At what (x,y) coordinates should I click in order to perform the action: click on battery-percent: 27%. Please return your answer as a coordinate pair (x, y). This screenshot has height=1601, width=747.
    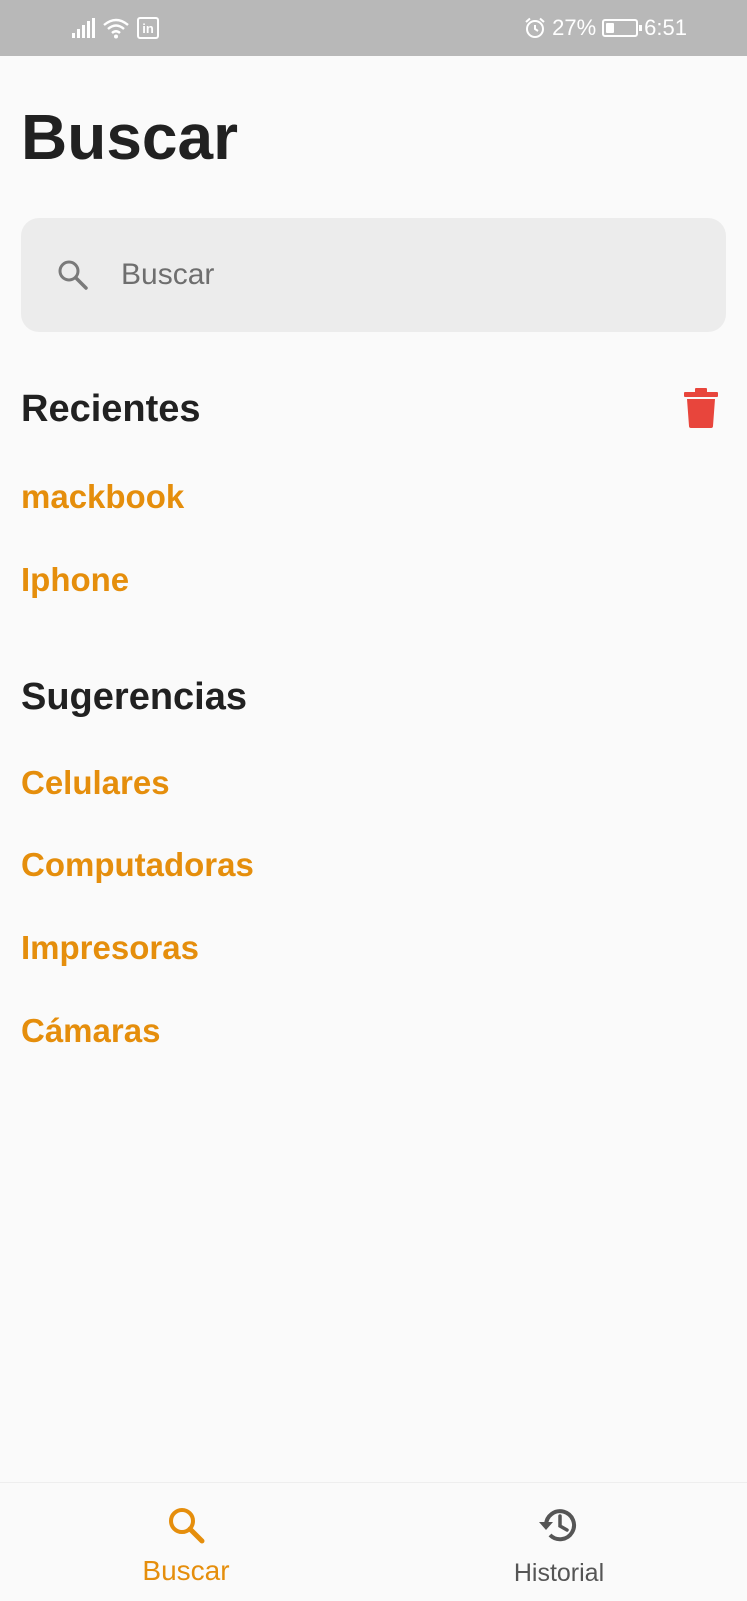
    Looking at the image, I should click on (574, 27).